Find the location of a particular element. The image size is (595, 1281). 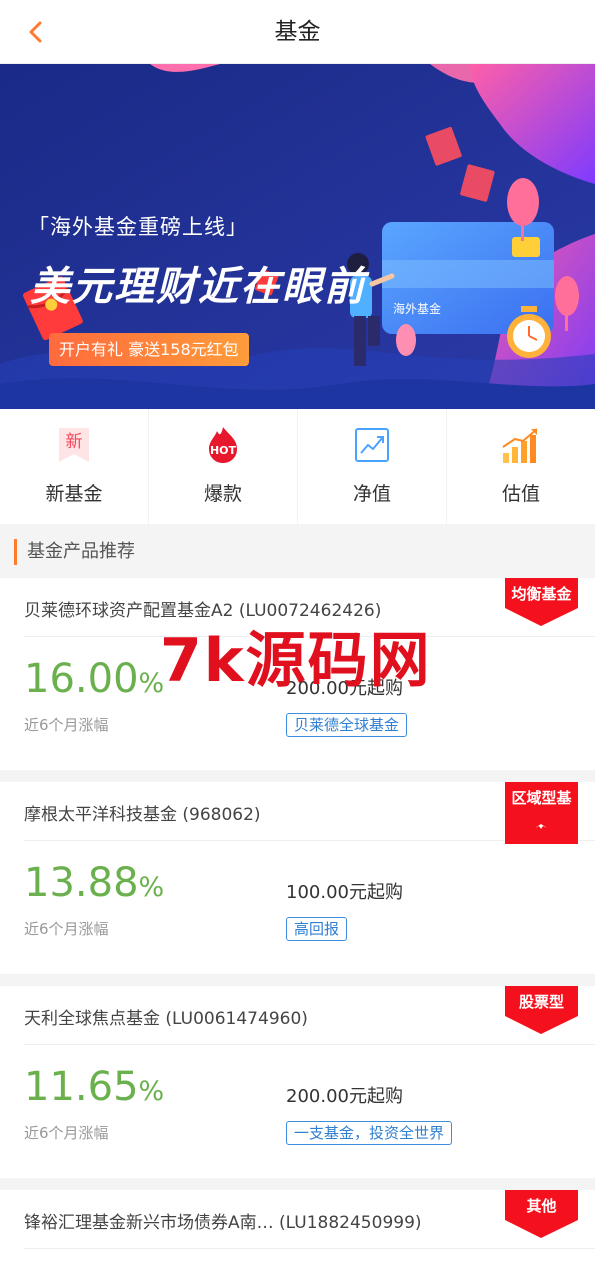

quick-nav: 新 新基金 HOT 爆款 净值 估值 is located at coordinates (297, 466).